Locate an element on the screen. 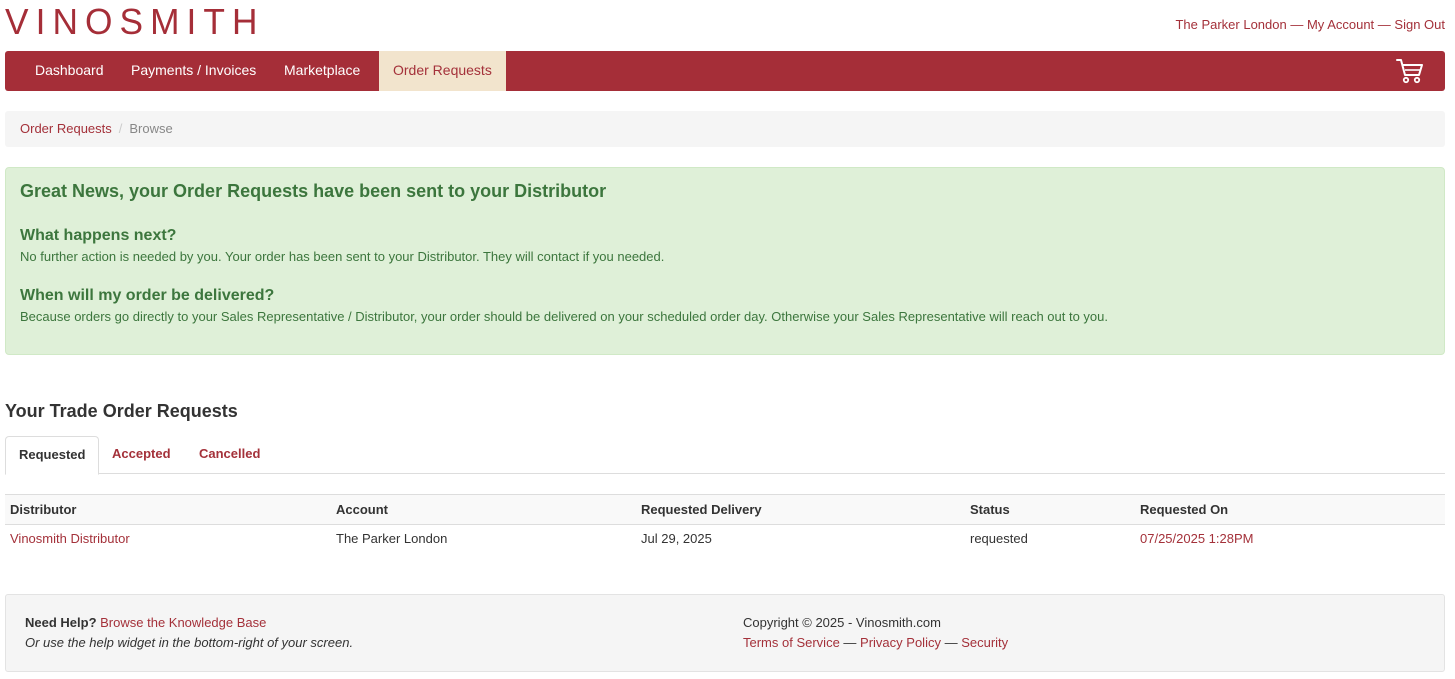  column-header-requested-on: Requested On is located at coordinates (1290, 509).